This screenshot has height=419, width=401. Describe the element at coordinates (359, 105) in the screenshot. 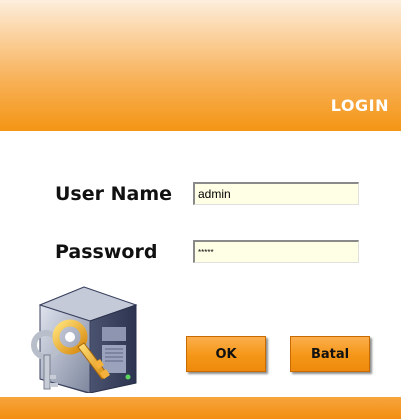

I see `header-title: LOGIN` at that location.